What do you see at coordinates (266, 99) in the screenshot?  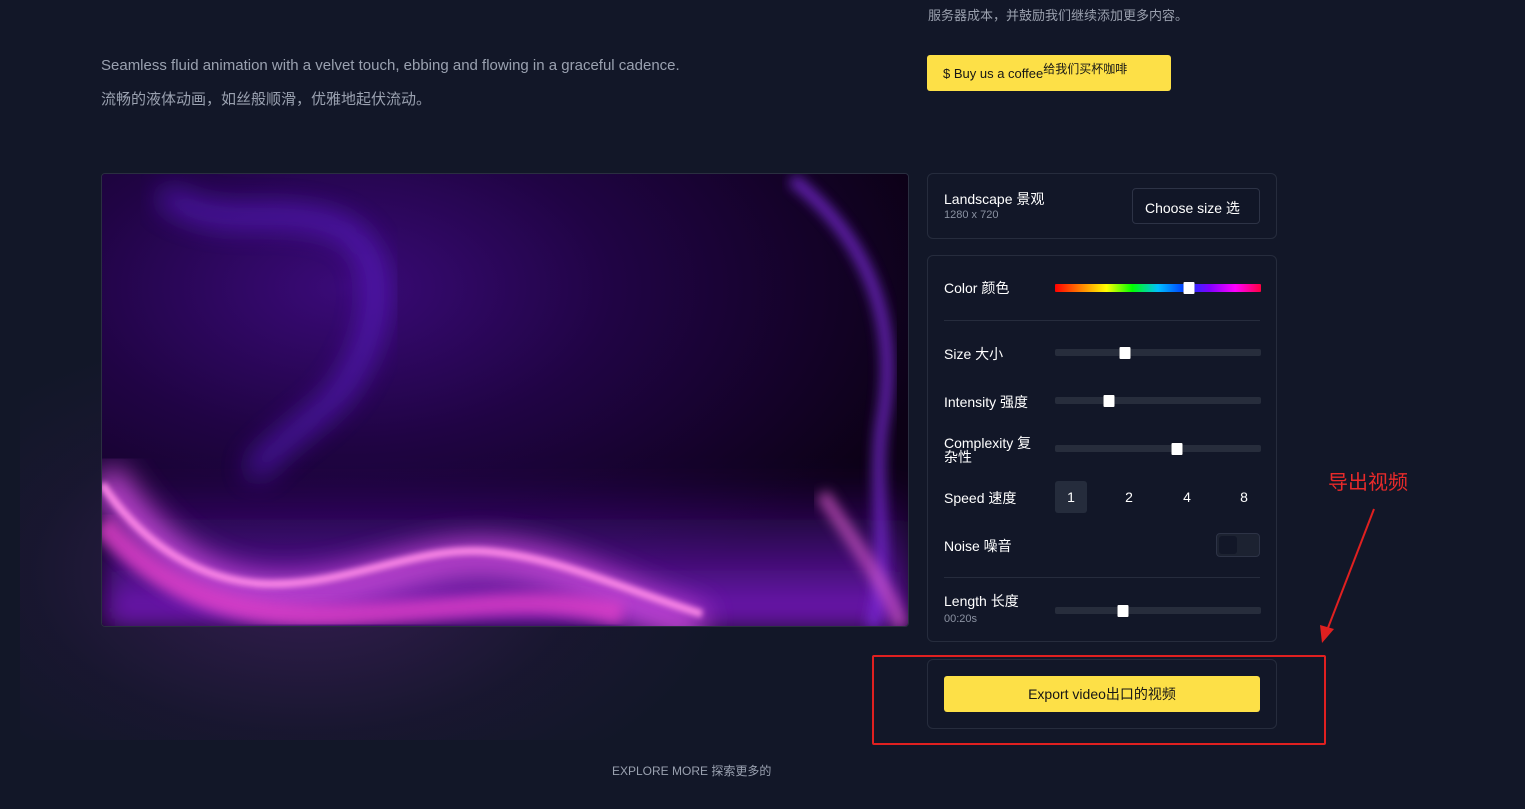 I see `description-chinese: 流畅的液体动画，如丝般顺滑，优雅地起伏流动。` at bounding box center [266, 99].